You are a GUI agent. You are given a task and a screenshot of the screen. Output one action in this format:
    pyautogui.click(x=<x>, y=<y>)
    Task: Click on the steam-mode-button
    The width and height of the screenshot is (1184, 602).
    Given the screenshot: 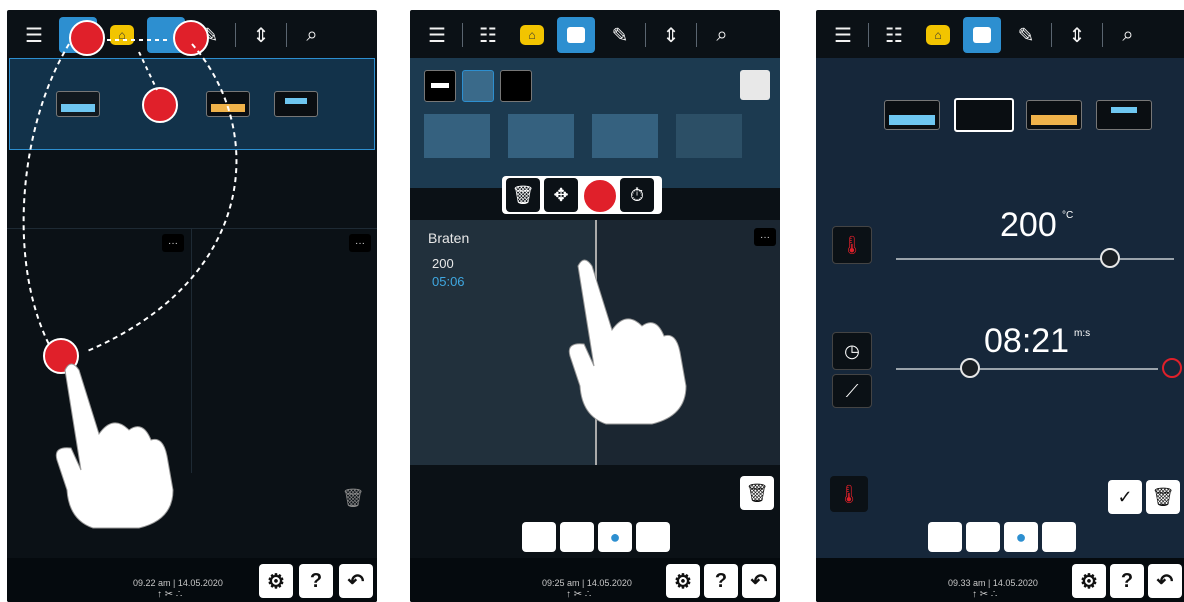 What is the action you would take?
    pyautogui.click(x=912, y=115)
    